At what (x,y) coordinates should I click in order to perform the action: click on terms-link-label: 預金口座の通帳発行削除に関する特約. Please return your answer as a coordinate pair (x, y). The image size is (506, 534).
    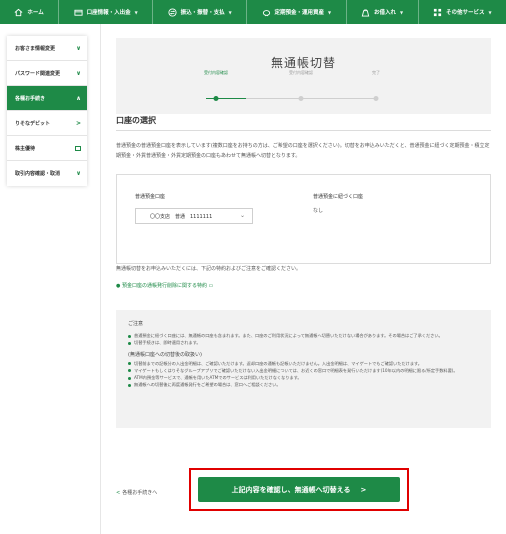
    Looking at the image, I should click on (164, 286).